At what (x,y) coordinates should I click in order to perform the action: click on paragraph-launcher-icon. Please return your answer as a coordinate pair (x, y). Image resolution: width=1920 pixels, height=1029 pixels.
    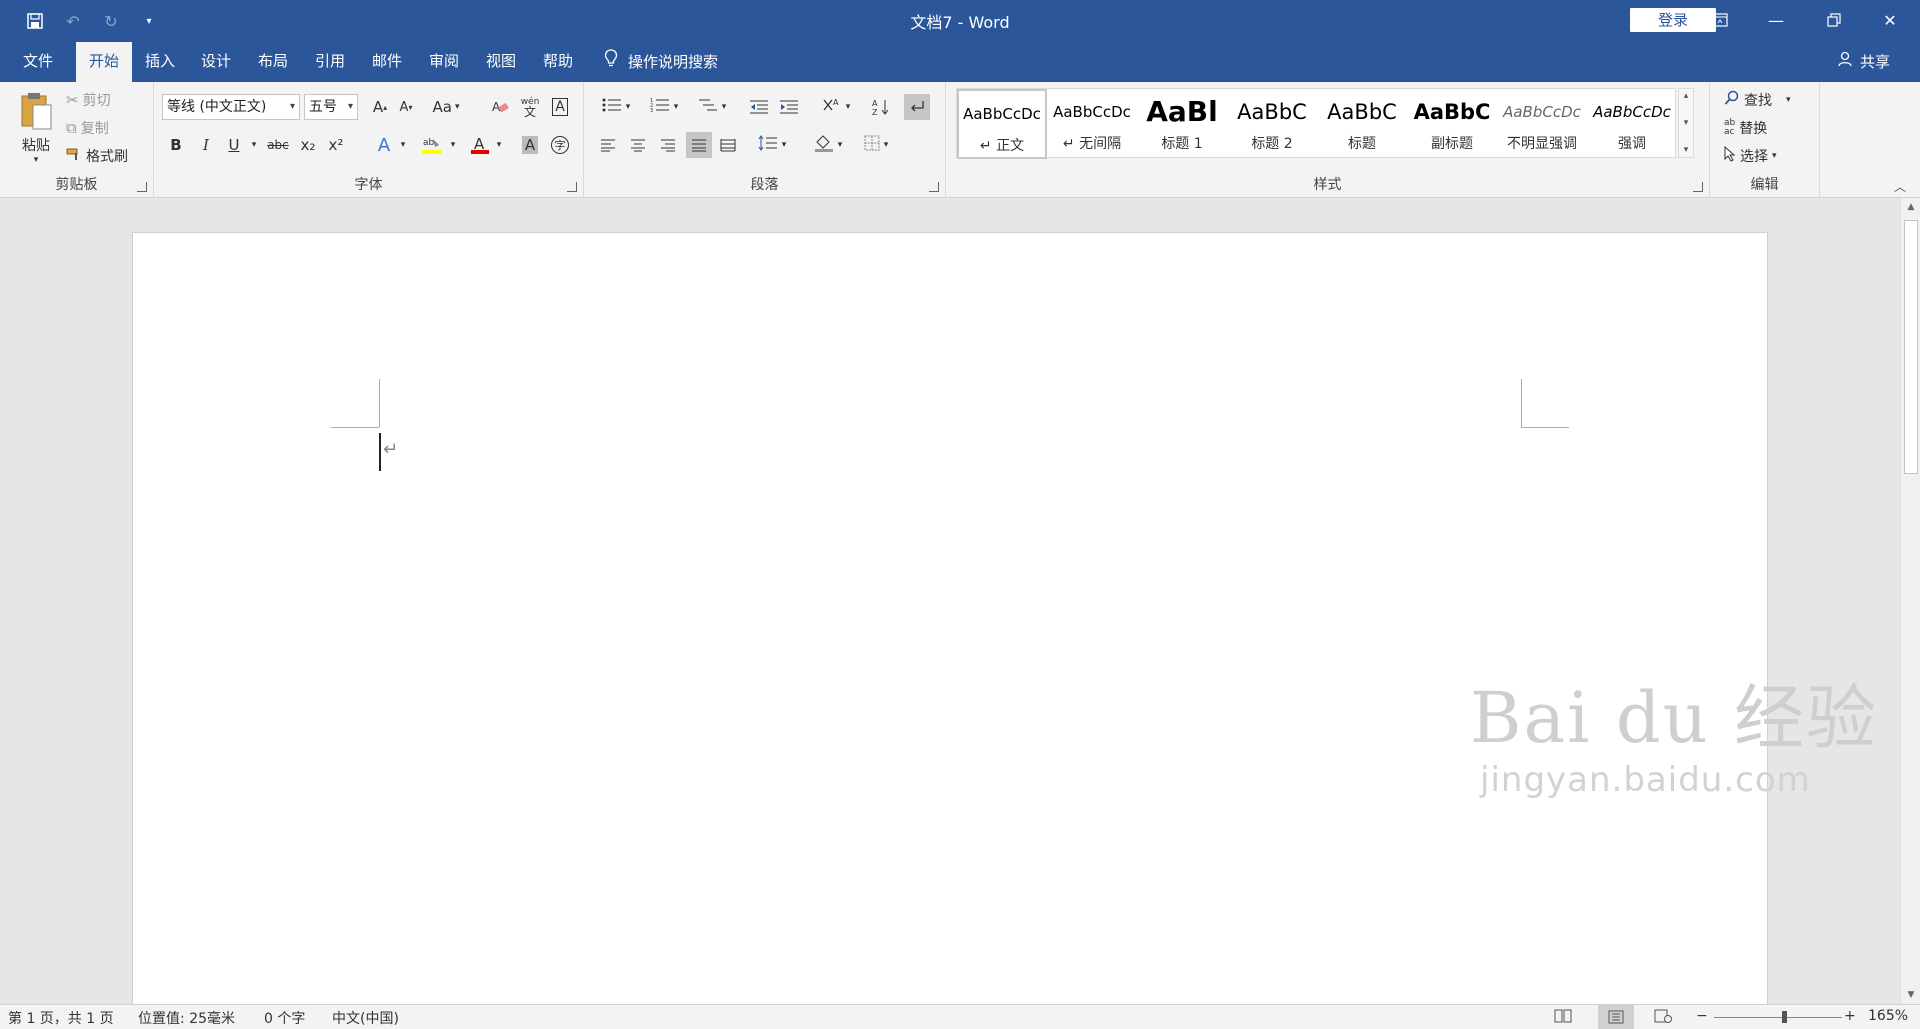
    Looking at the image, I should click on (934, 187).